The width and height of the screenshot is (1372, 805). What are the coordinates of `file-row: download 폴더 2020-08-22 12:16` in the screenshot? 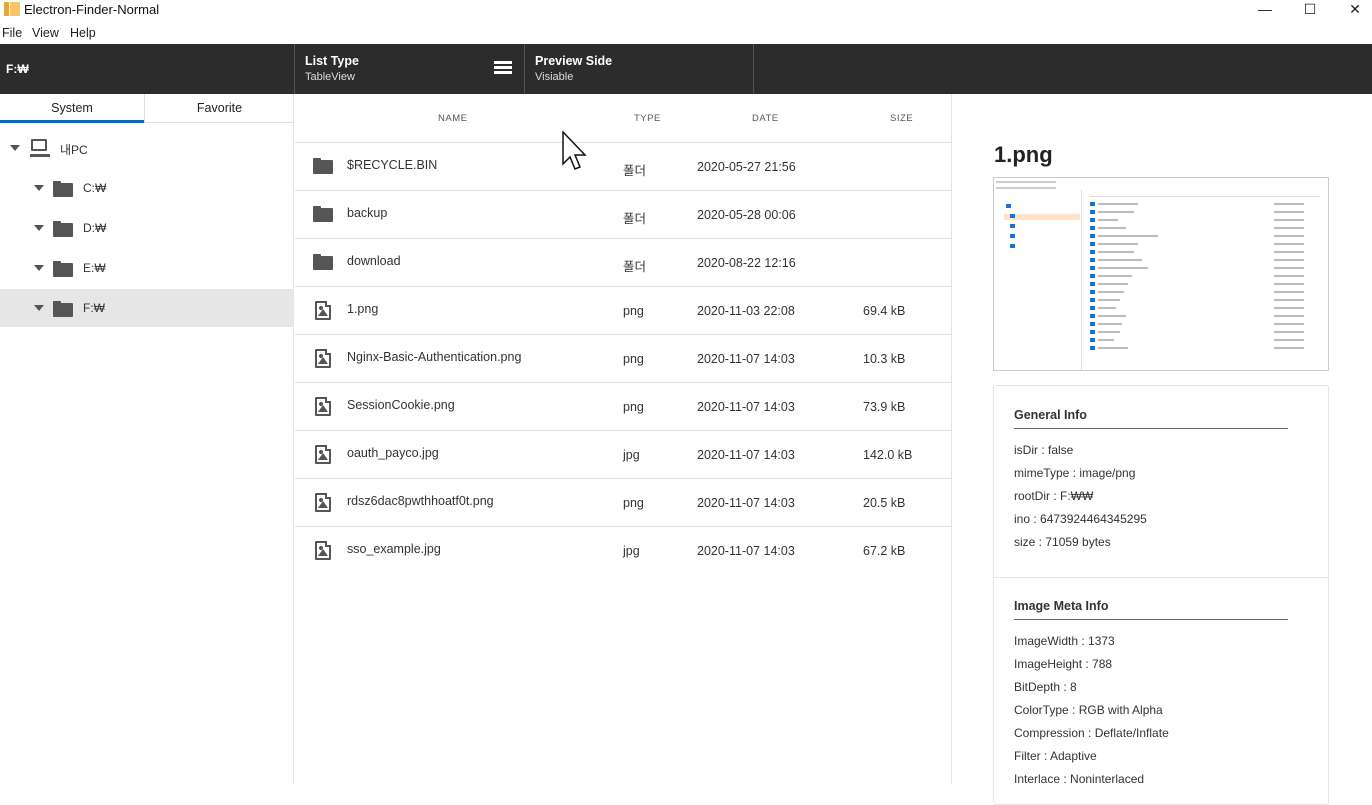 It's located at (623, 263).